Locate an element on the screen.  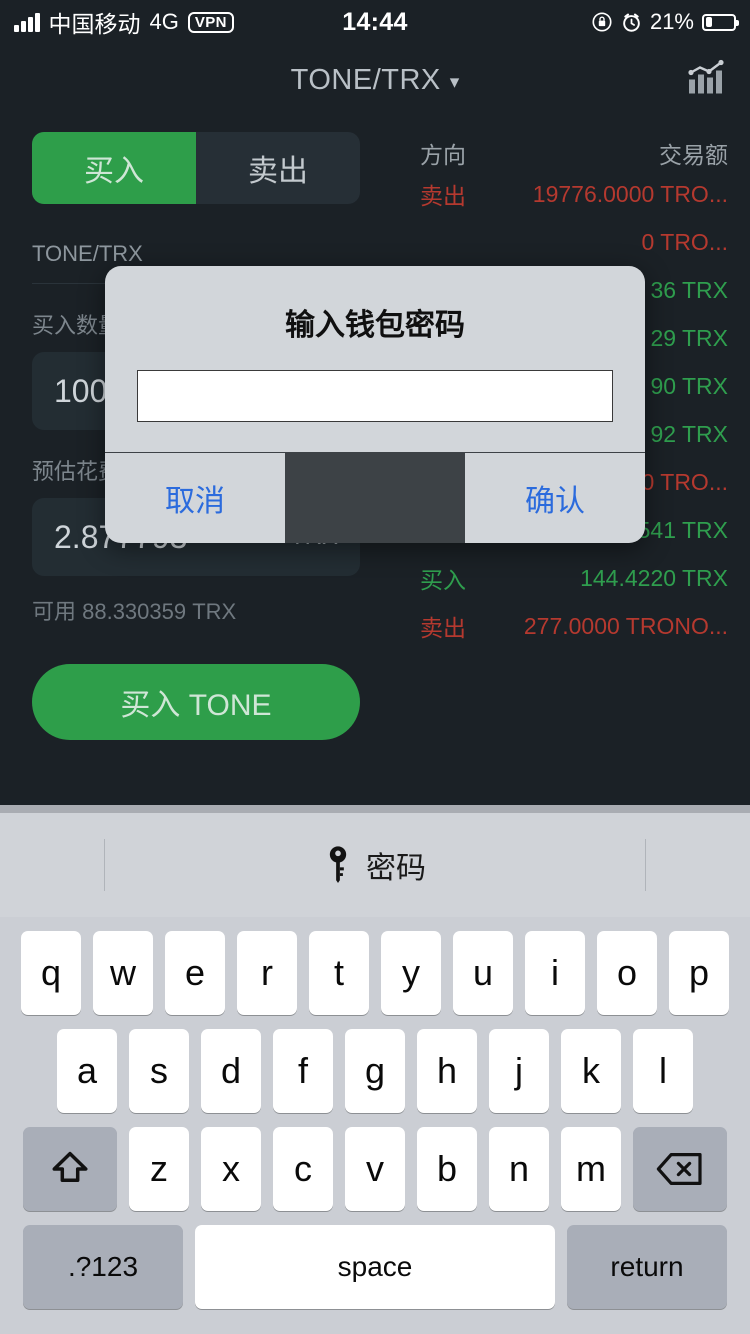
signal-bars-icon is located at coordinates (27, 22).